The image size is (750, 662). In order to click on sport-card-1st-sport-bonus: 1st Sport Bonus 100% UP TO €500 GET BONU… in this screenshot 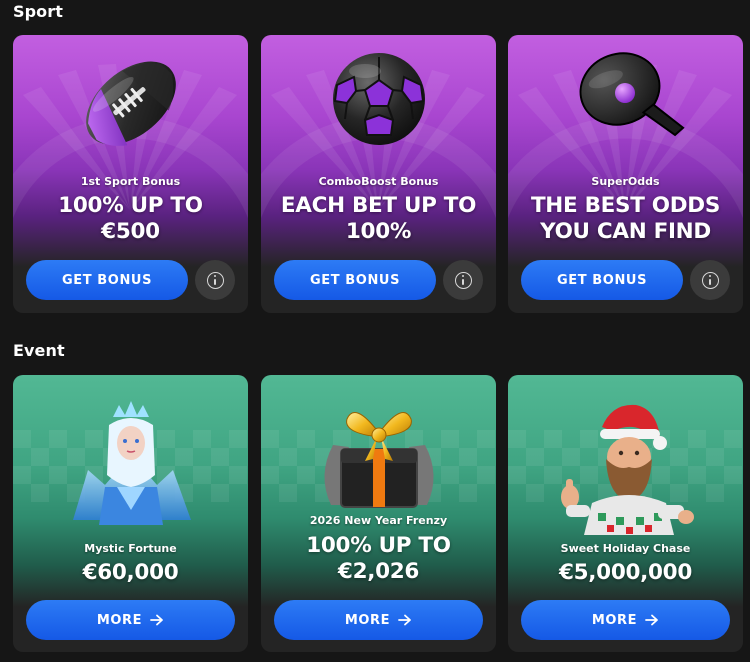, I will do `click(130, 174)`.